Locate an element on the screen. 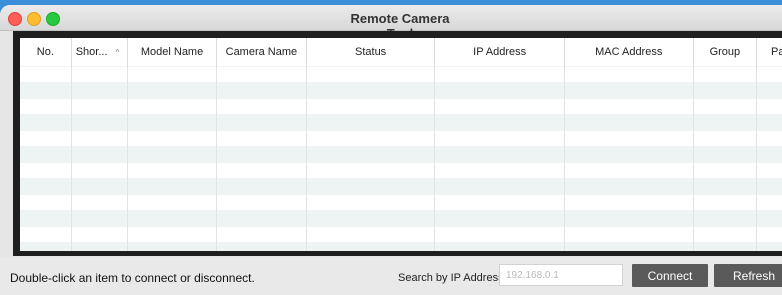 This screenshot has height=295, width=782. column-header-mac: MAC Address is located at coordinates (629, 52).